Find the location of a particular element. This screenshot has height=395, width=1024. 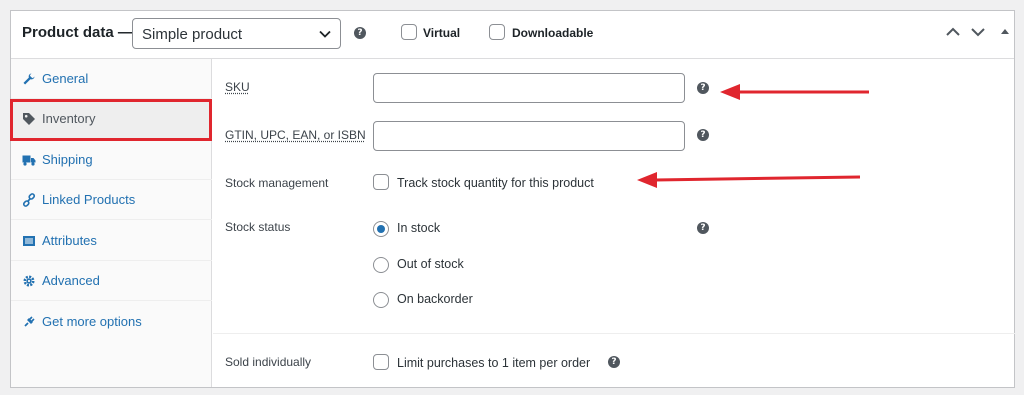

annotation-arrows is located at coordinates (753, 136).